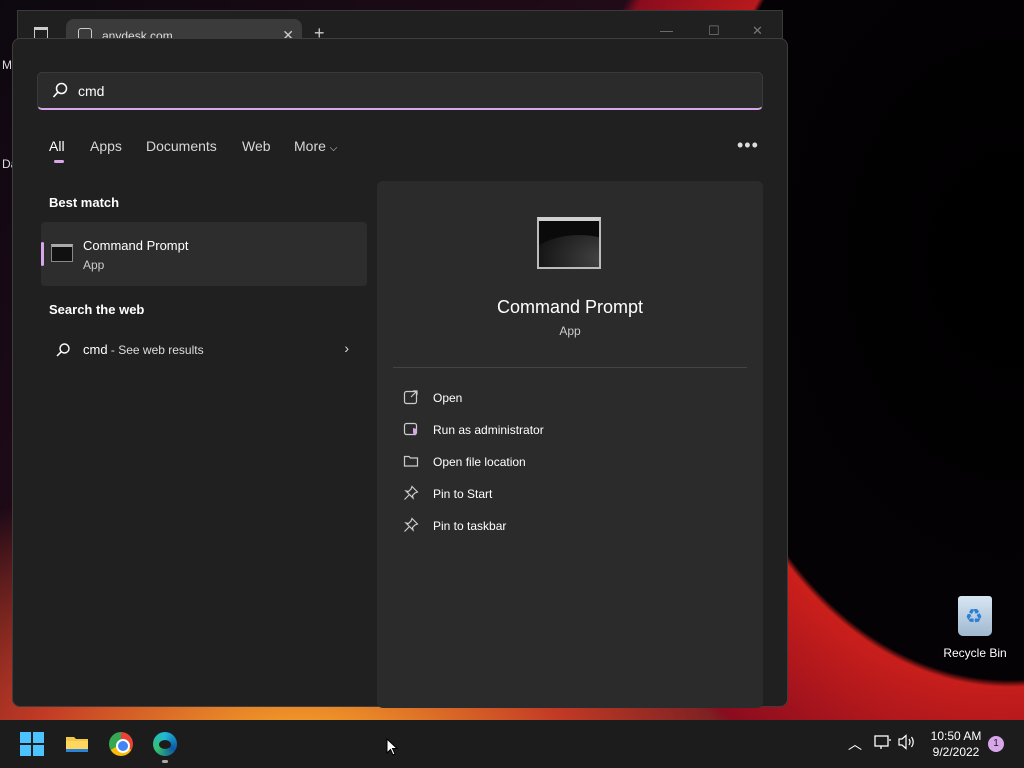 This screenshot has width=1024, height=768. I want to click on shield-icon, so click(410, 429).